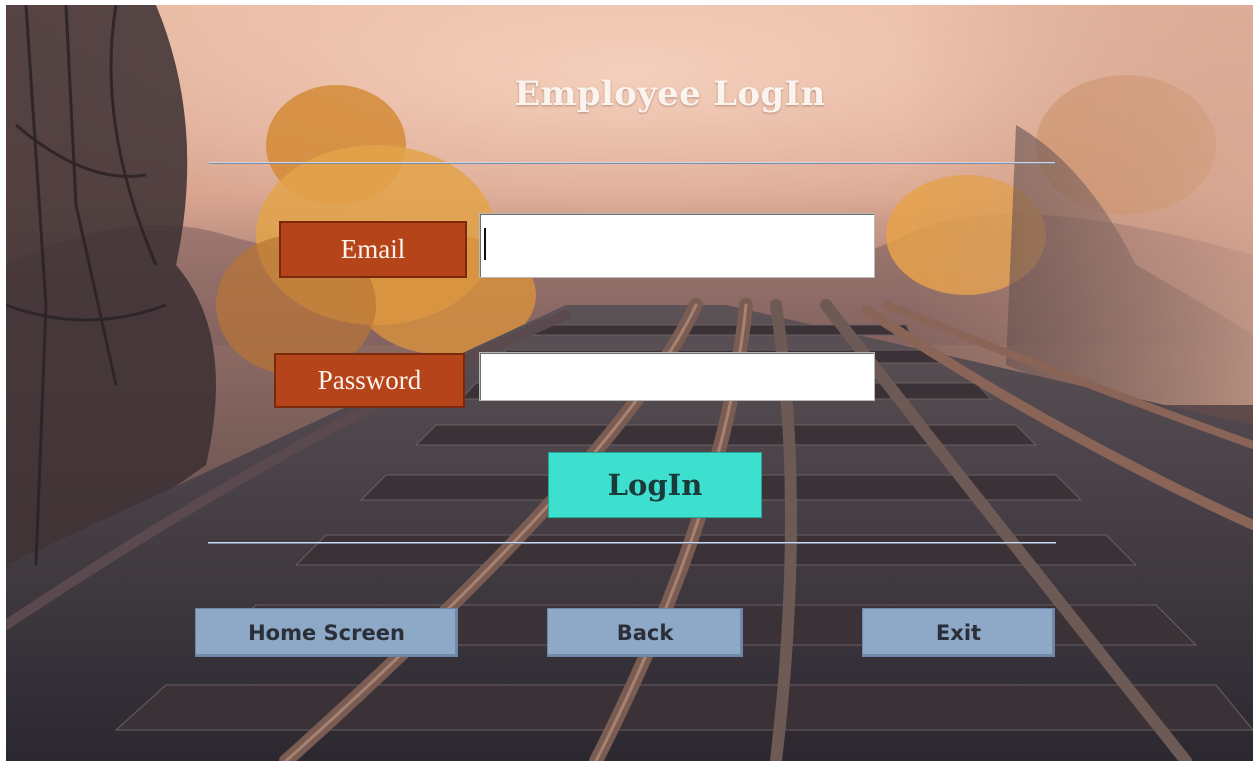 The image size is (1253, 761). Describe the element at coordinates (958, 632) in the screenshot. I see `exit-button: Exit` at that location.